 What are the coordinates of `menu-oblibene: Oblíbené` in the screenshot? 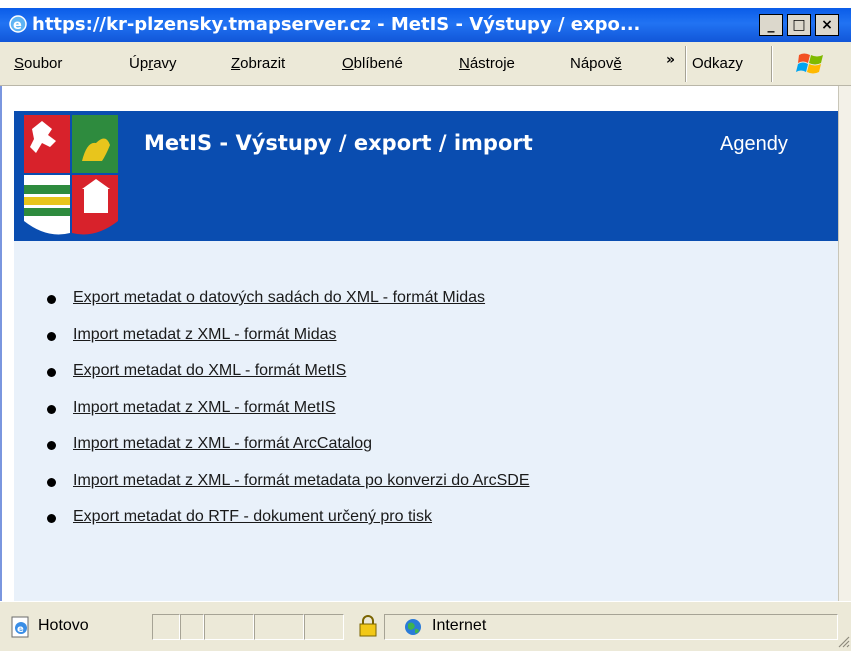 It's located at (372, 63).